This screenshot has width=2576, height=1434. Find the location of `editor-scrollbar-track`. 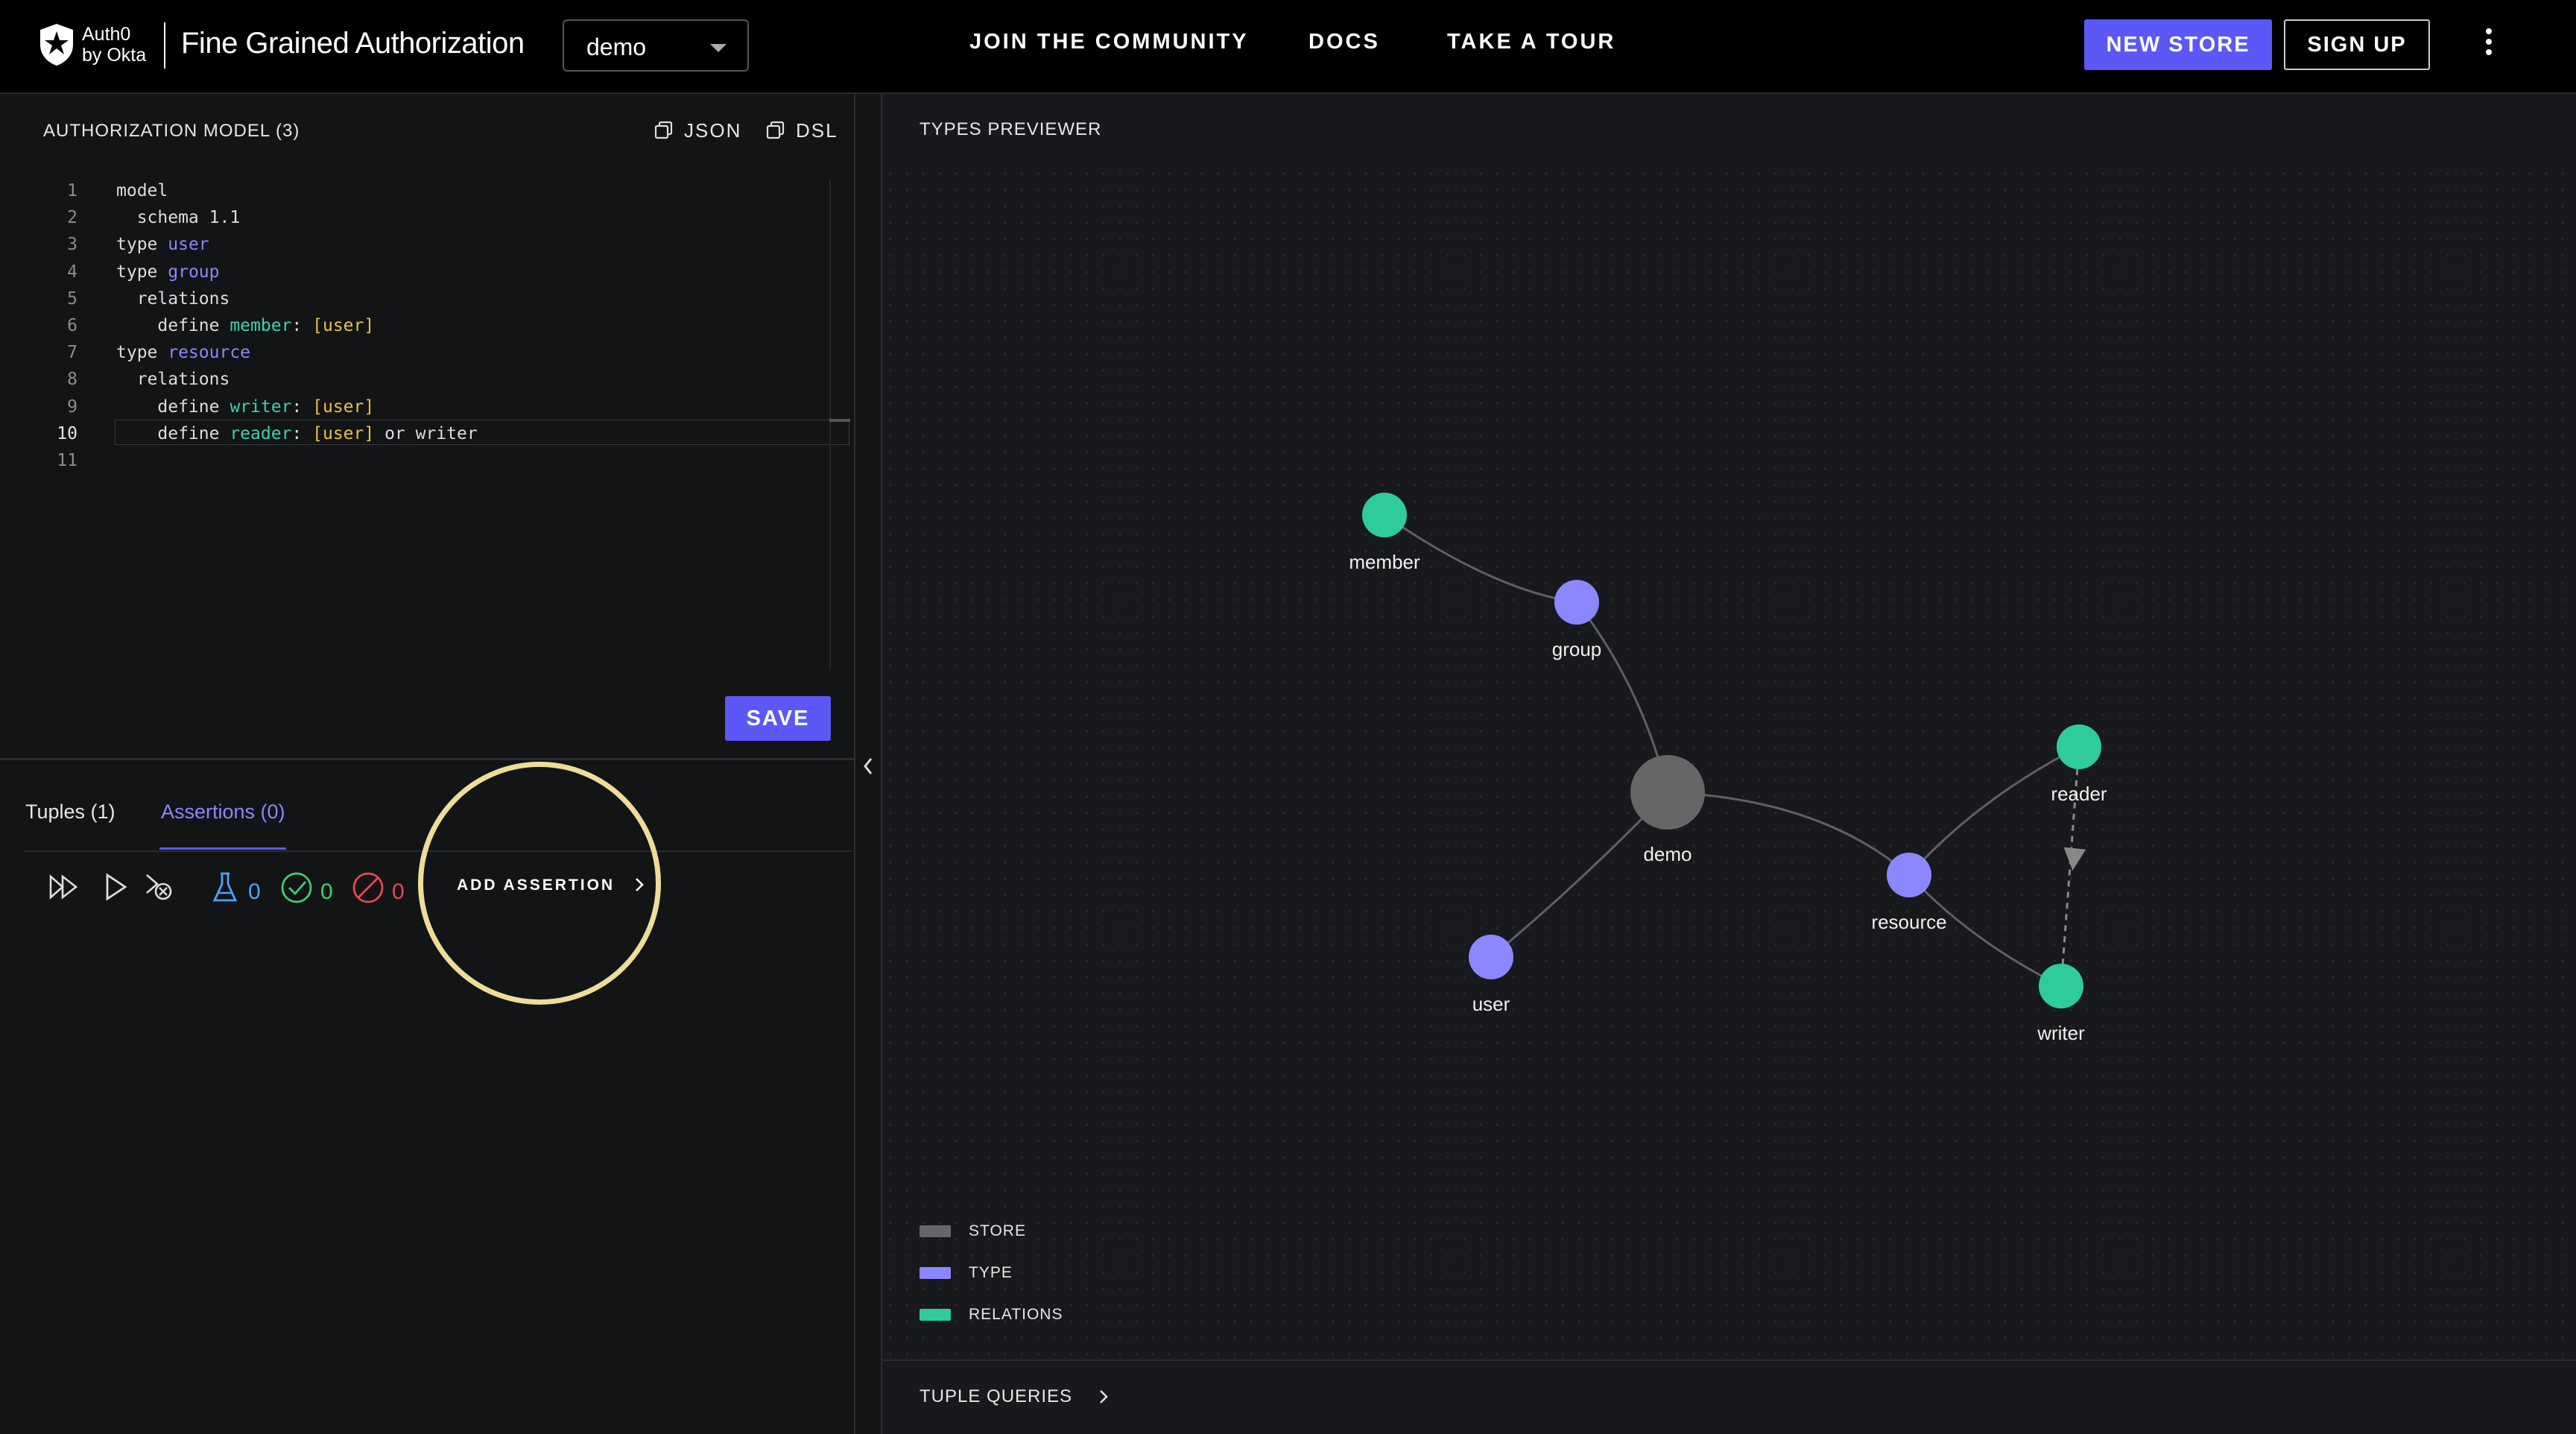

editor-scrollbar-track is located at coordinates (830, 425).